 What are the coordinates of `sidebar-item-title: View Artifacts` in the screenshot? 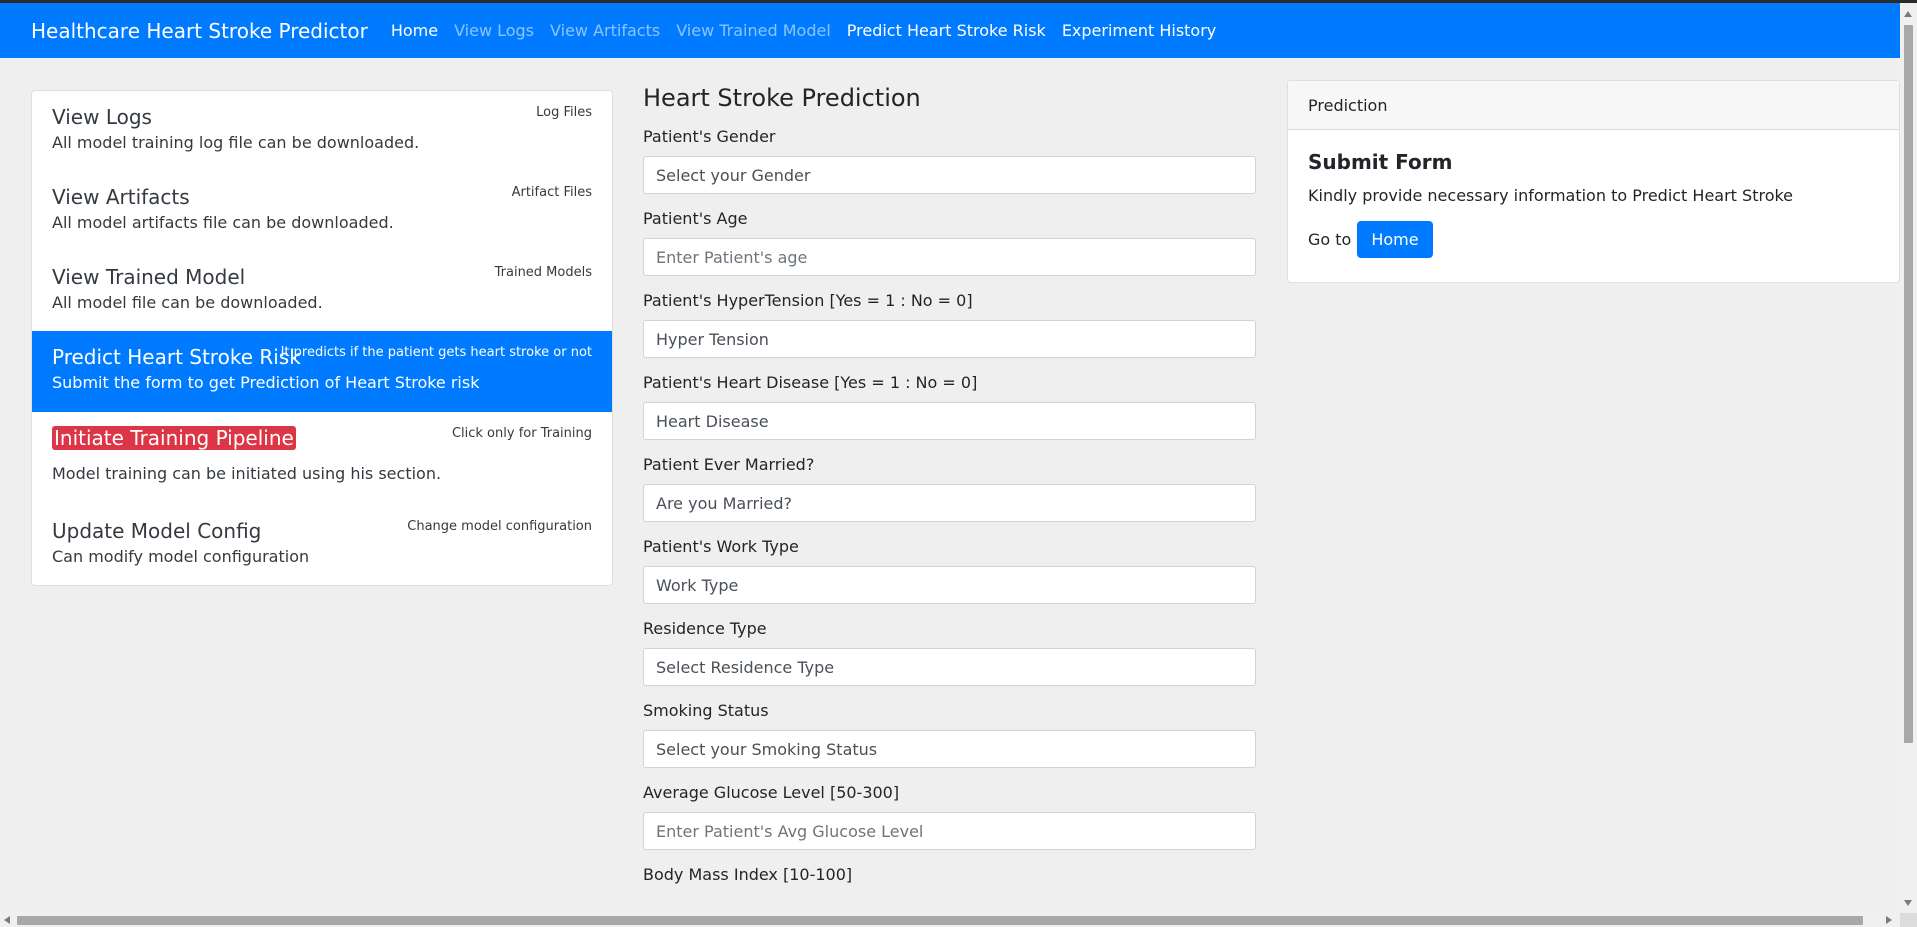 It's located at (121, 197).